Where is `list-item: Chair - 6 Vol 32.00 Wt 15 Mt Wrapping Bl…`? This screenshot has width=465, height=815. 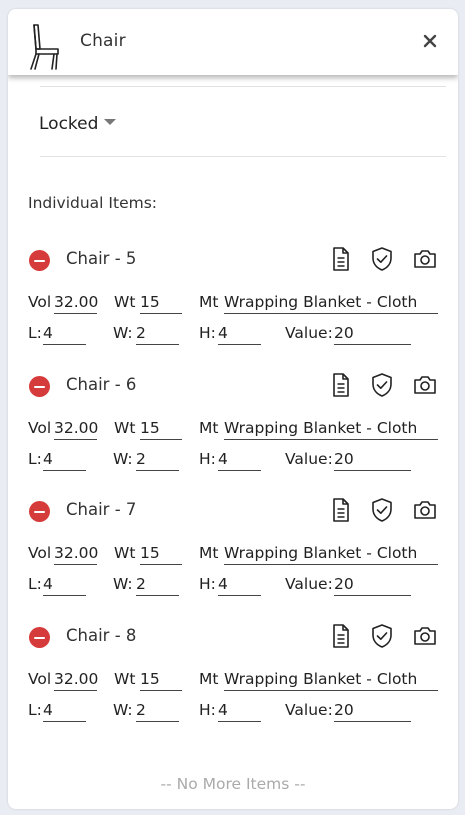
list-item: Chair - 6 Vol 32.00 Wt 15 Mt Wrapping Bl… is located at coordinates (233, 424).